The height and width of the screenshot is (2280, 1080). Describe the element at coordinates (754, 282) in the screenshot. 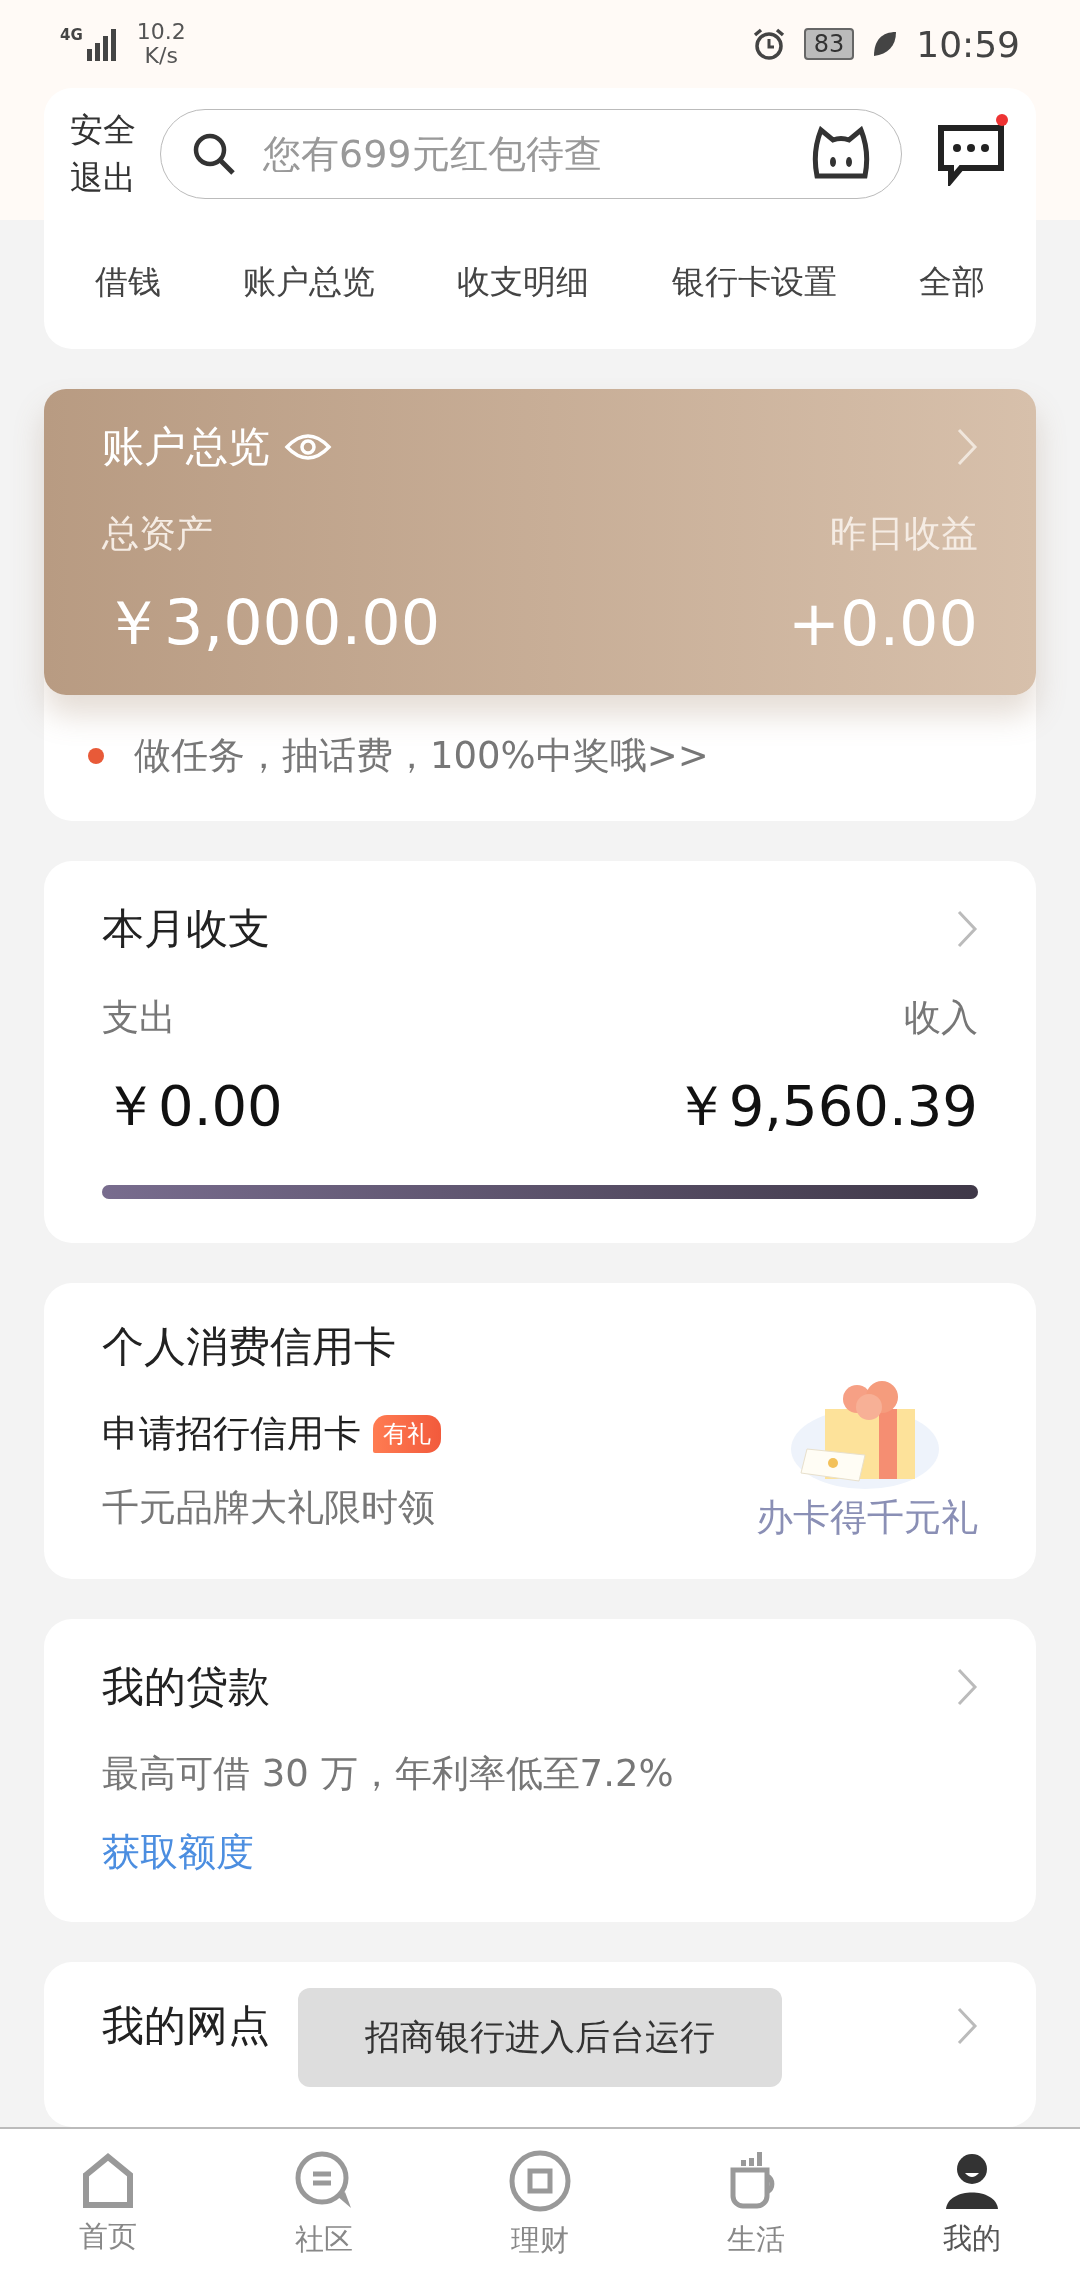

I see `shortcut-item: 银行卡设置` at that location.